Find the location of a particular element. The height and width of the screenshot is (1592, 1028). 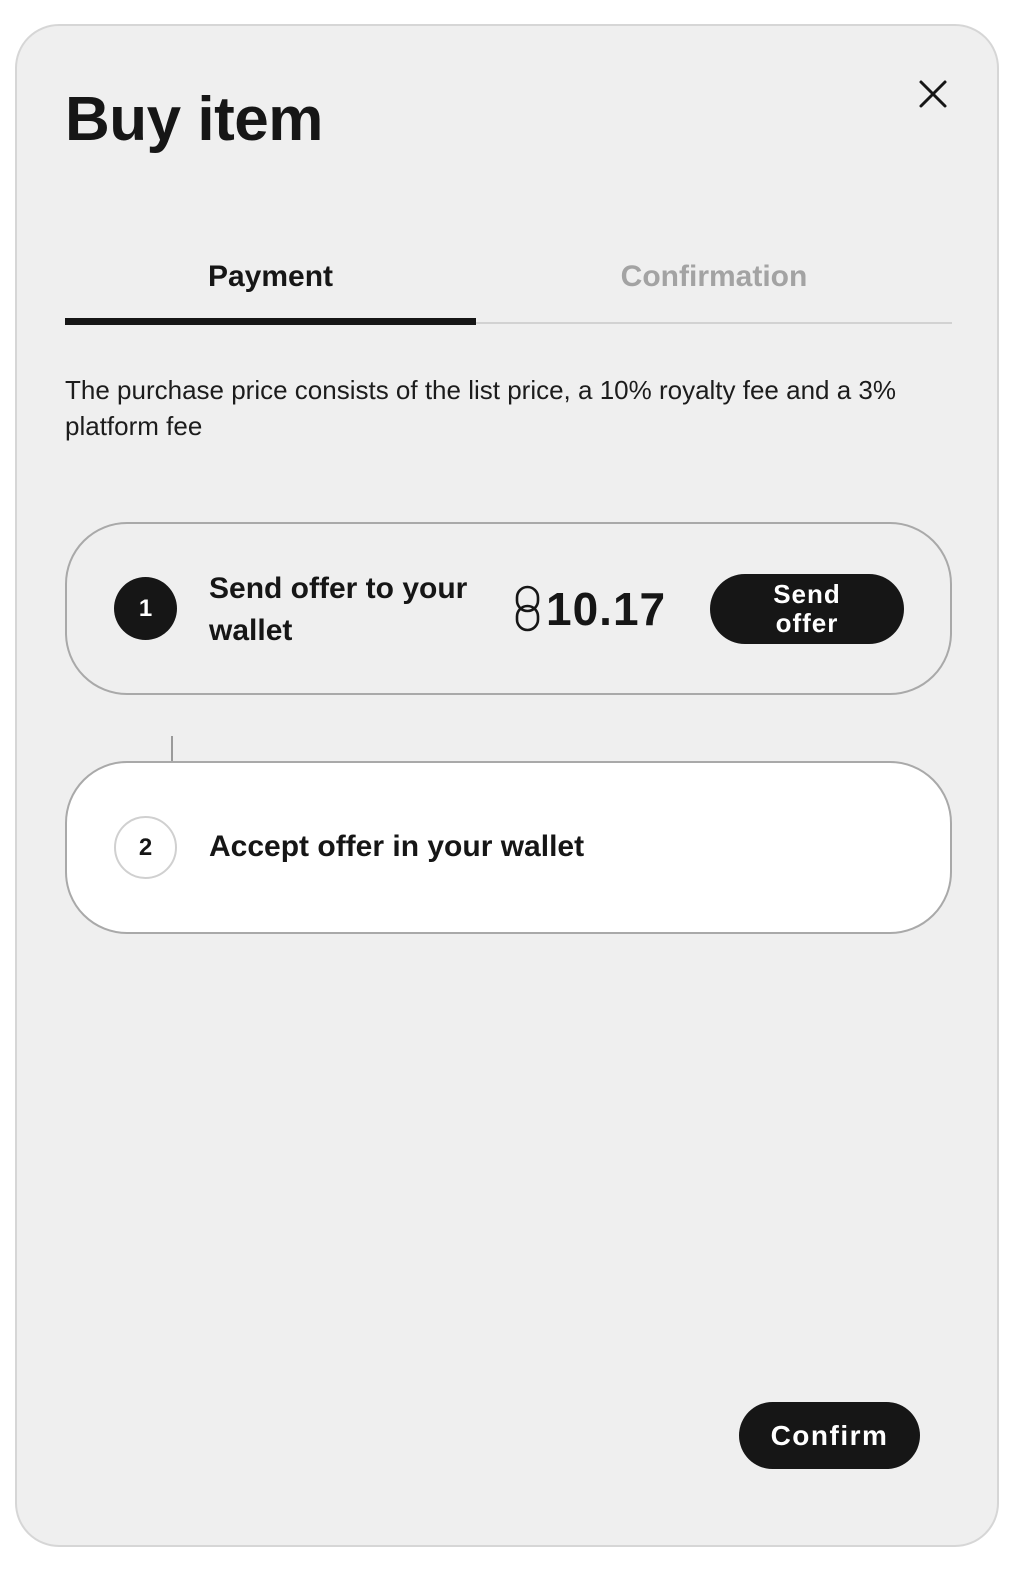

close-button is located at coordinates (933, 94).